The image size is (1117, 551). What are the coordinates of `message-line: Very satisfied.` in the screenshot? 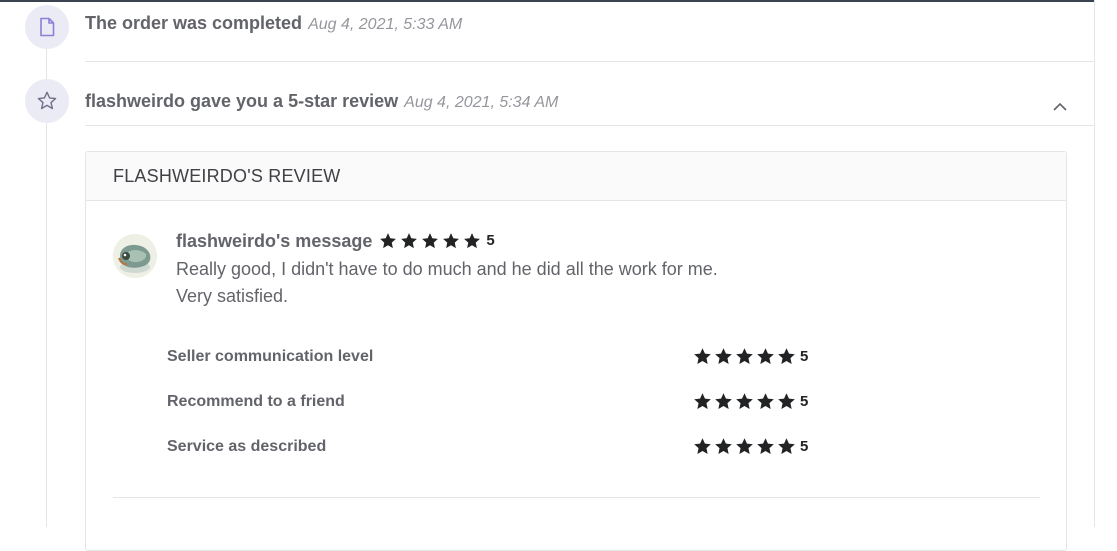 It's located at (232, 296).